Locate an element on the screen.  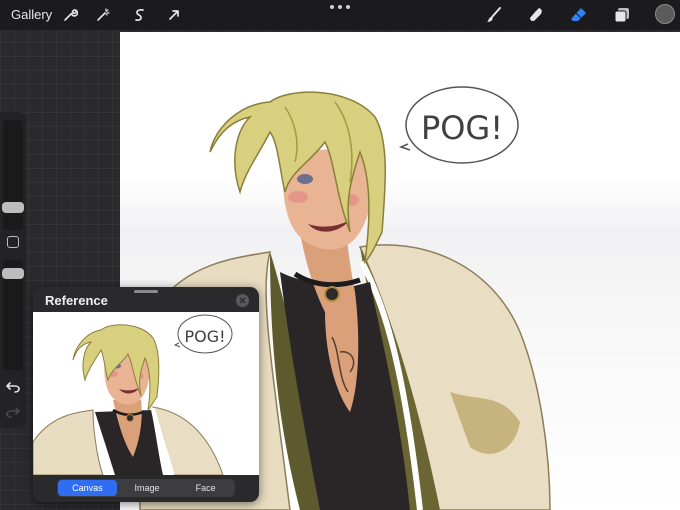
left-sidebar is located at coordinates (13, 270).